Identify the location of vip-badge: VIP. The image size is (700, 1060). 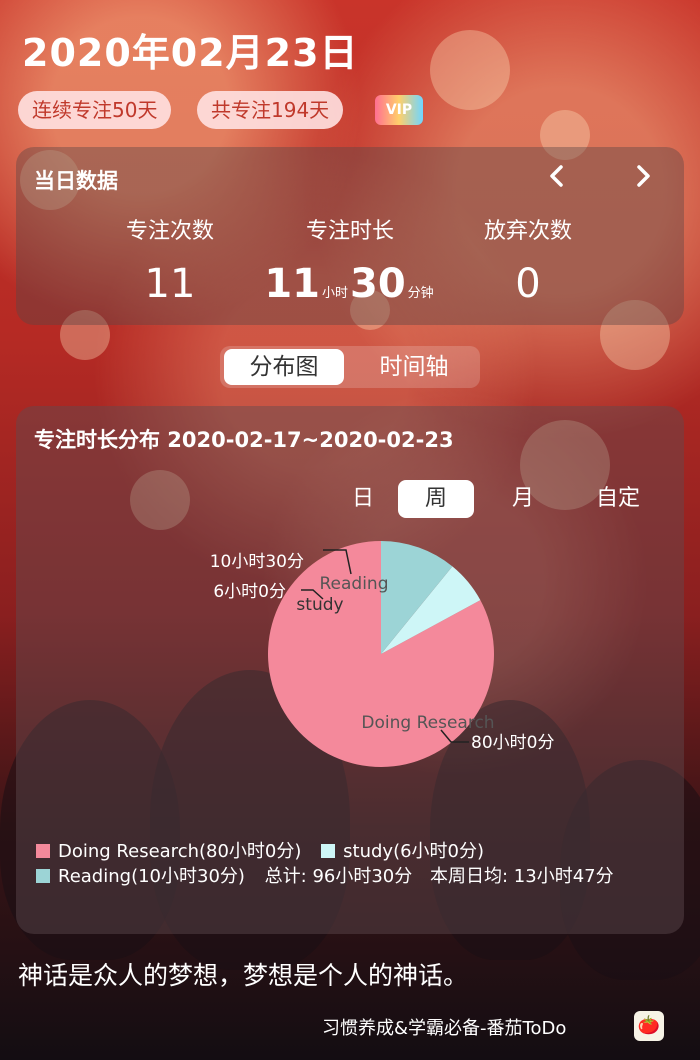
(399, 110).